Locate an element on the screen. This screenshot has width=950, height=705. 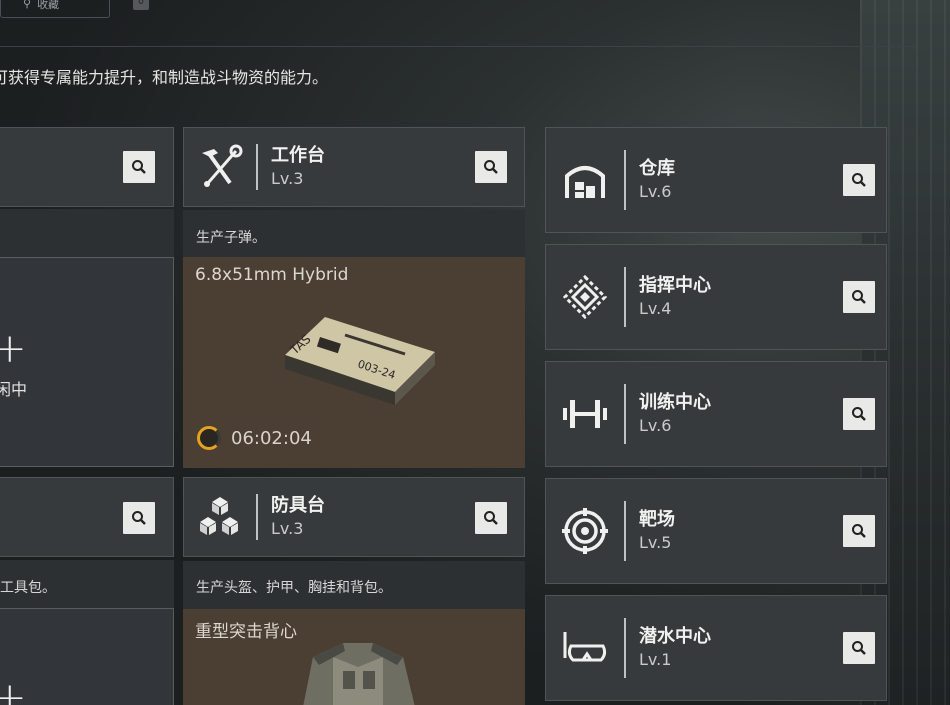
training-center-icon is located at coordinates (585, 414).